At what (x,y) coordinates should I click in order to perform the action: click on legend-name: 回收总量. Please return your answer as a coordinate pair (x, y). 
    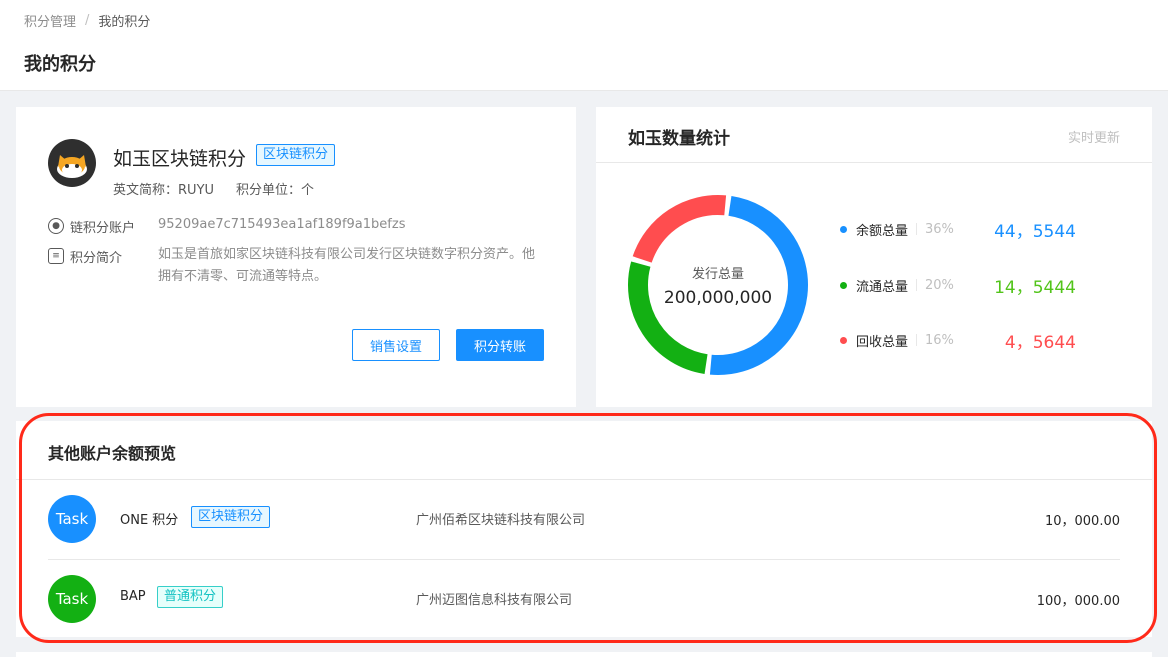
    Looking at the image, I should click on (882, 342).